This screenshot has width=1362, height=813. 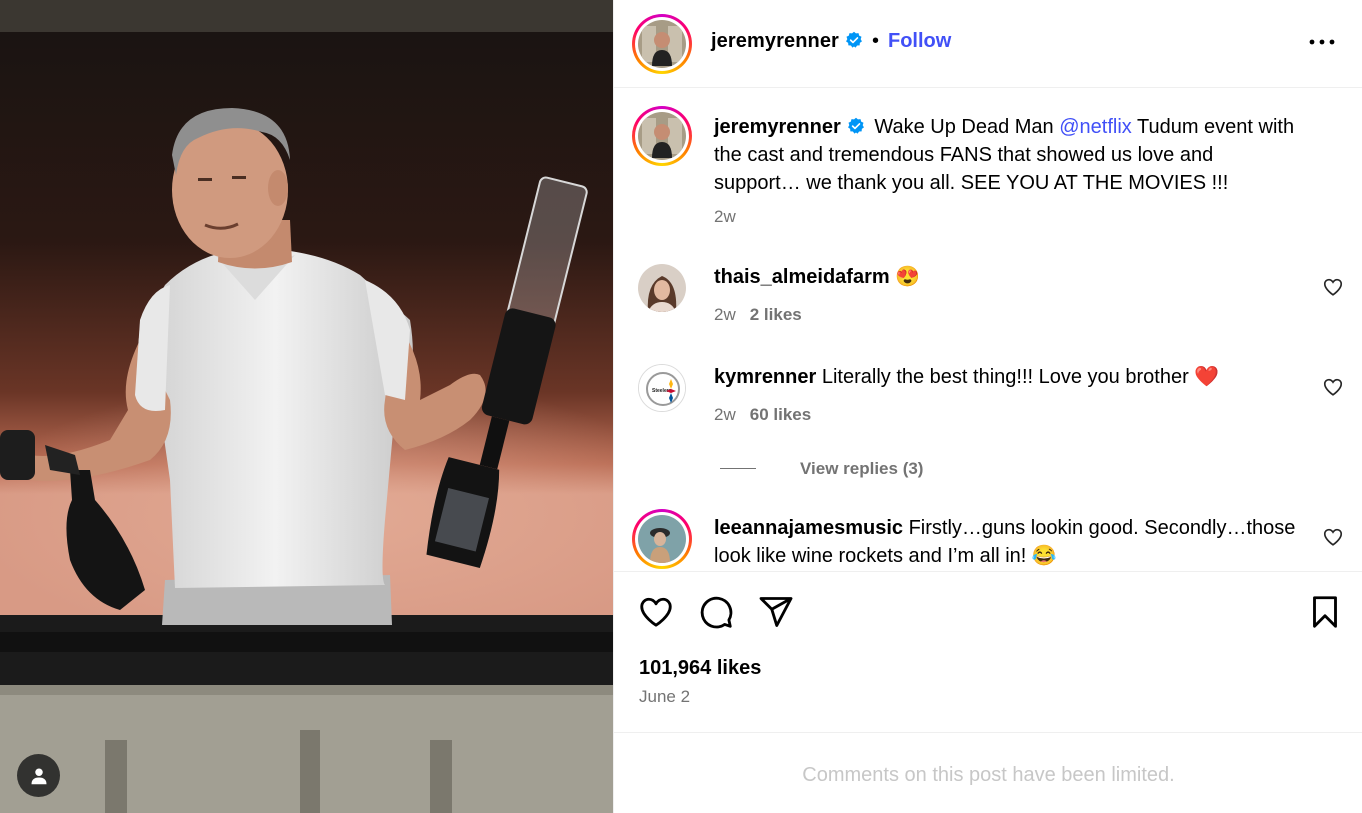 What do you see at coordinates (802, 277) in the screenshot?
I see `comment-username: thais_almeidafarm` at bounding box center [802, 277].